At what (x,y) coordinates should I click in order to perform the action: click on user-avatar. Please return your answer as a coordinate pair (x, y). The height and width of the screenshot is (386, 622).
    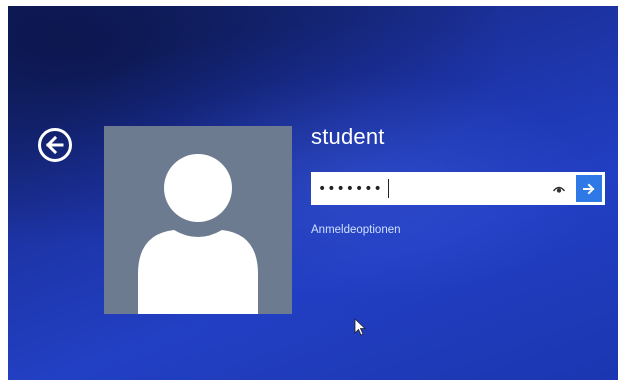
    Looking at the image, I should click on (198, 220).